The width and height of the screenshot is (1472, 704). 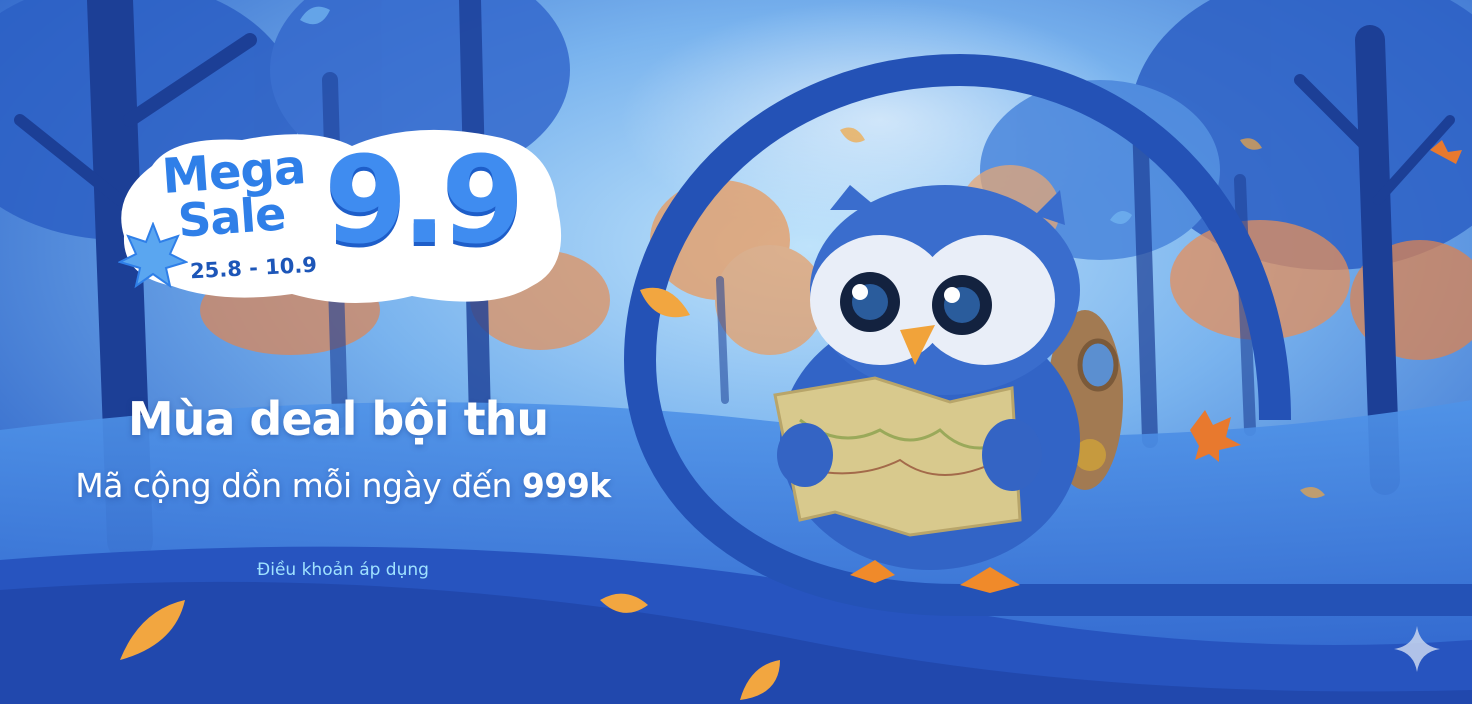 What do you see at coordinates (338, 419) in the screenshot?
I see `headline: Mùa deal bội thu` at bounding box center [338, 419].